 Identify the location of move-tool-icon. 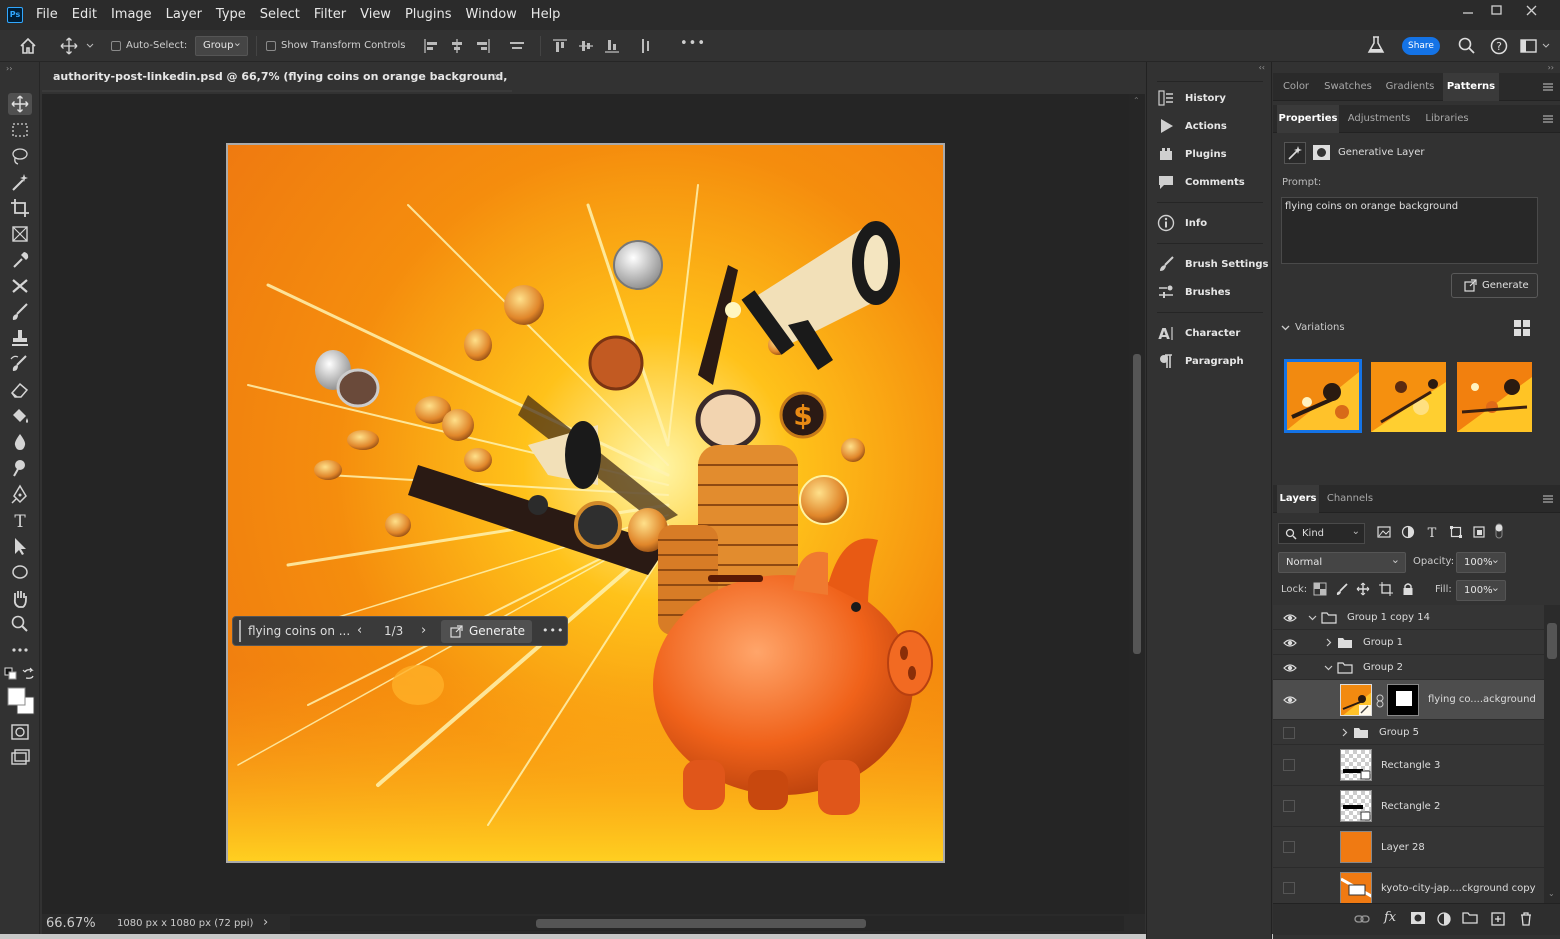
(20, 104).